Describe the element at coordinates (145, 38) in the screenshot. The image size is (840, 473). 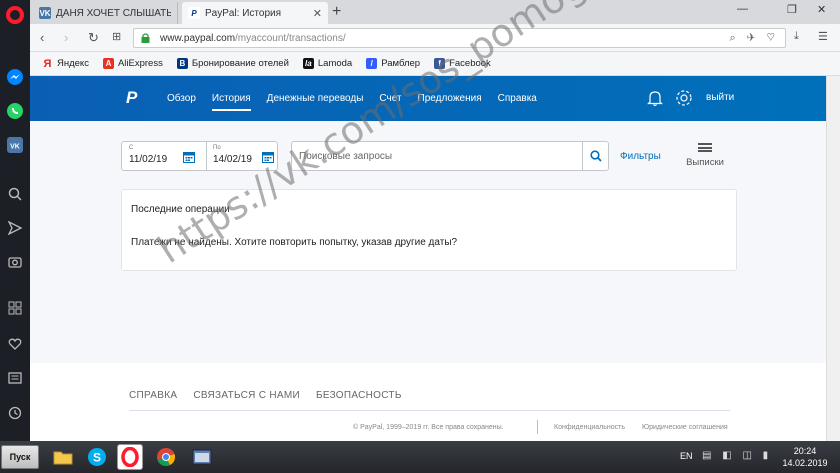
I see `lock-icon` at that location.